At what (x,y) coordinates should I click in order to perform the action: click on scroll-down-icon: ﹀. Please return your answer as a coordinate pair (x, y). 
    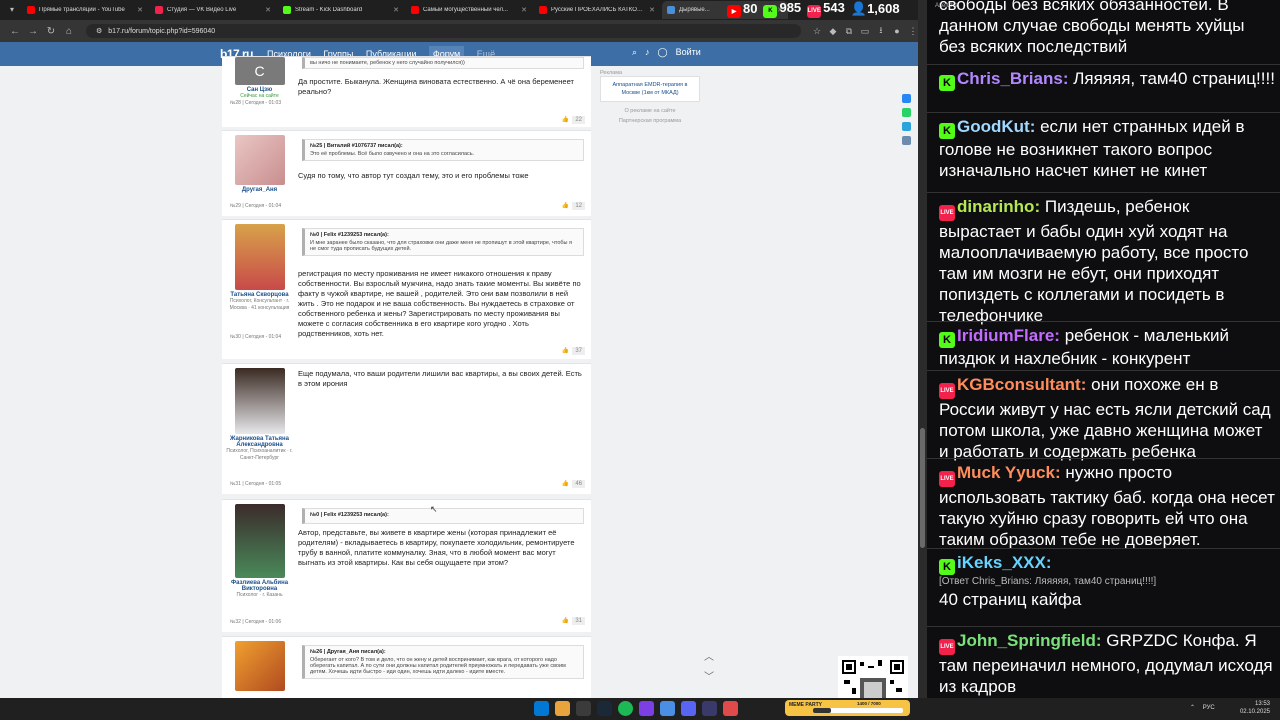
    Looking at the image, I should click on (709, 678).